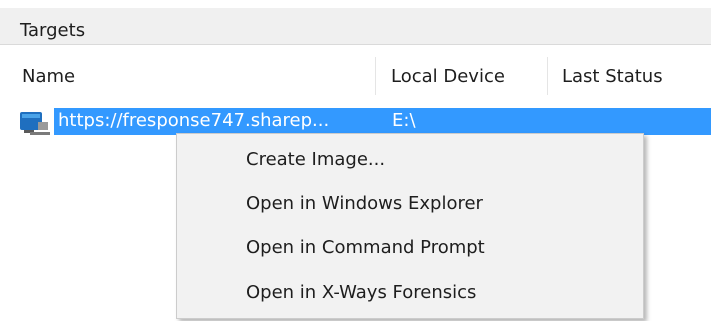 The image size is (711, 321). I want to click on network-drive-icon, so click(35, 121).